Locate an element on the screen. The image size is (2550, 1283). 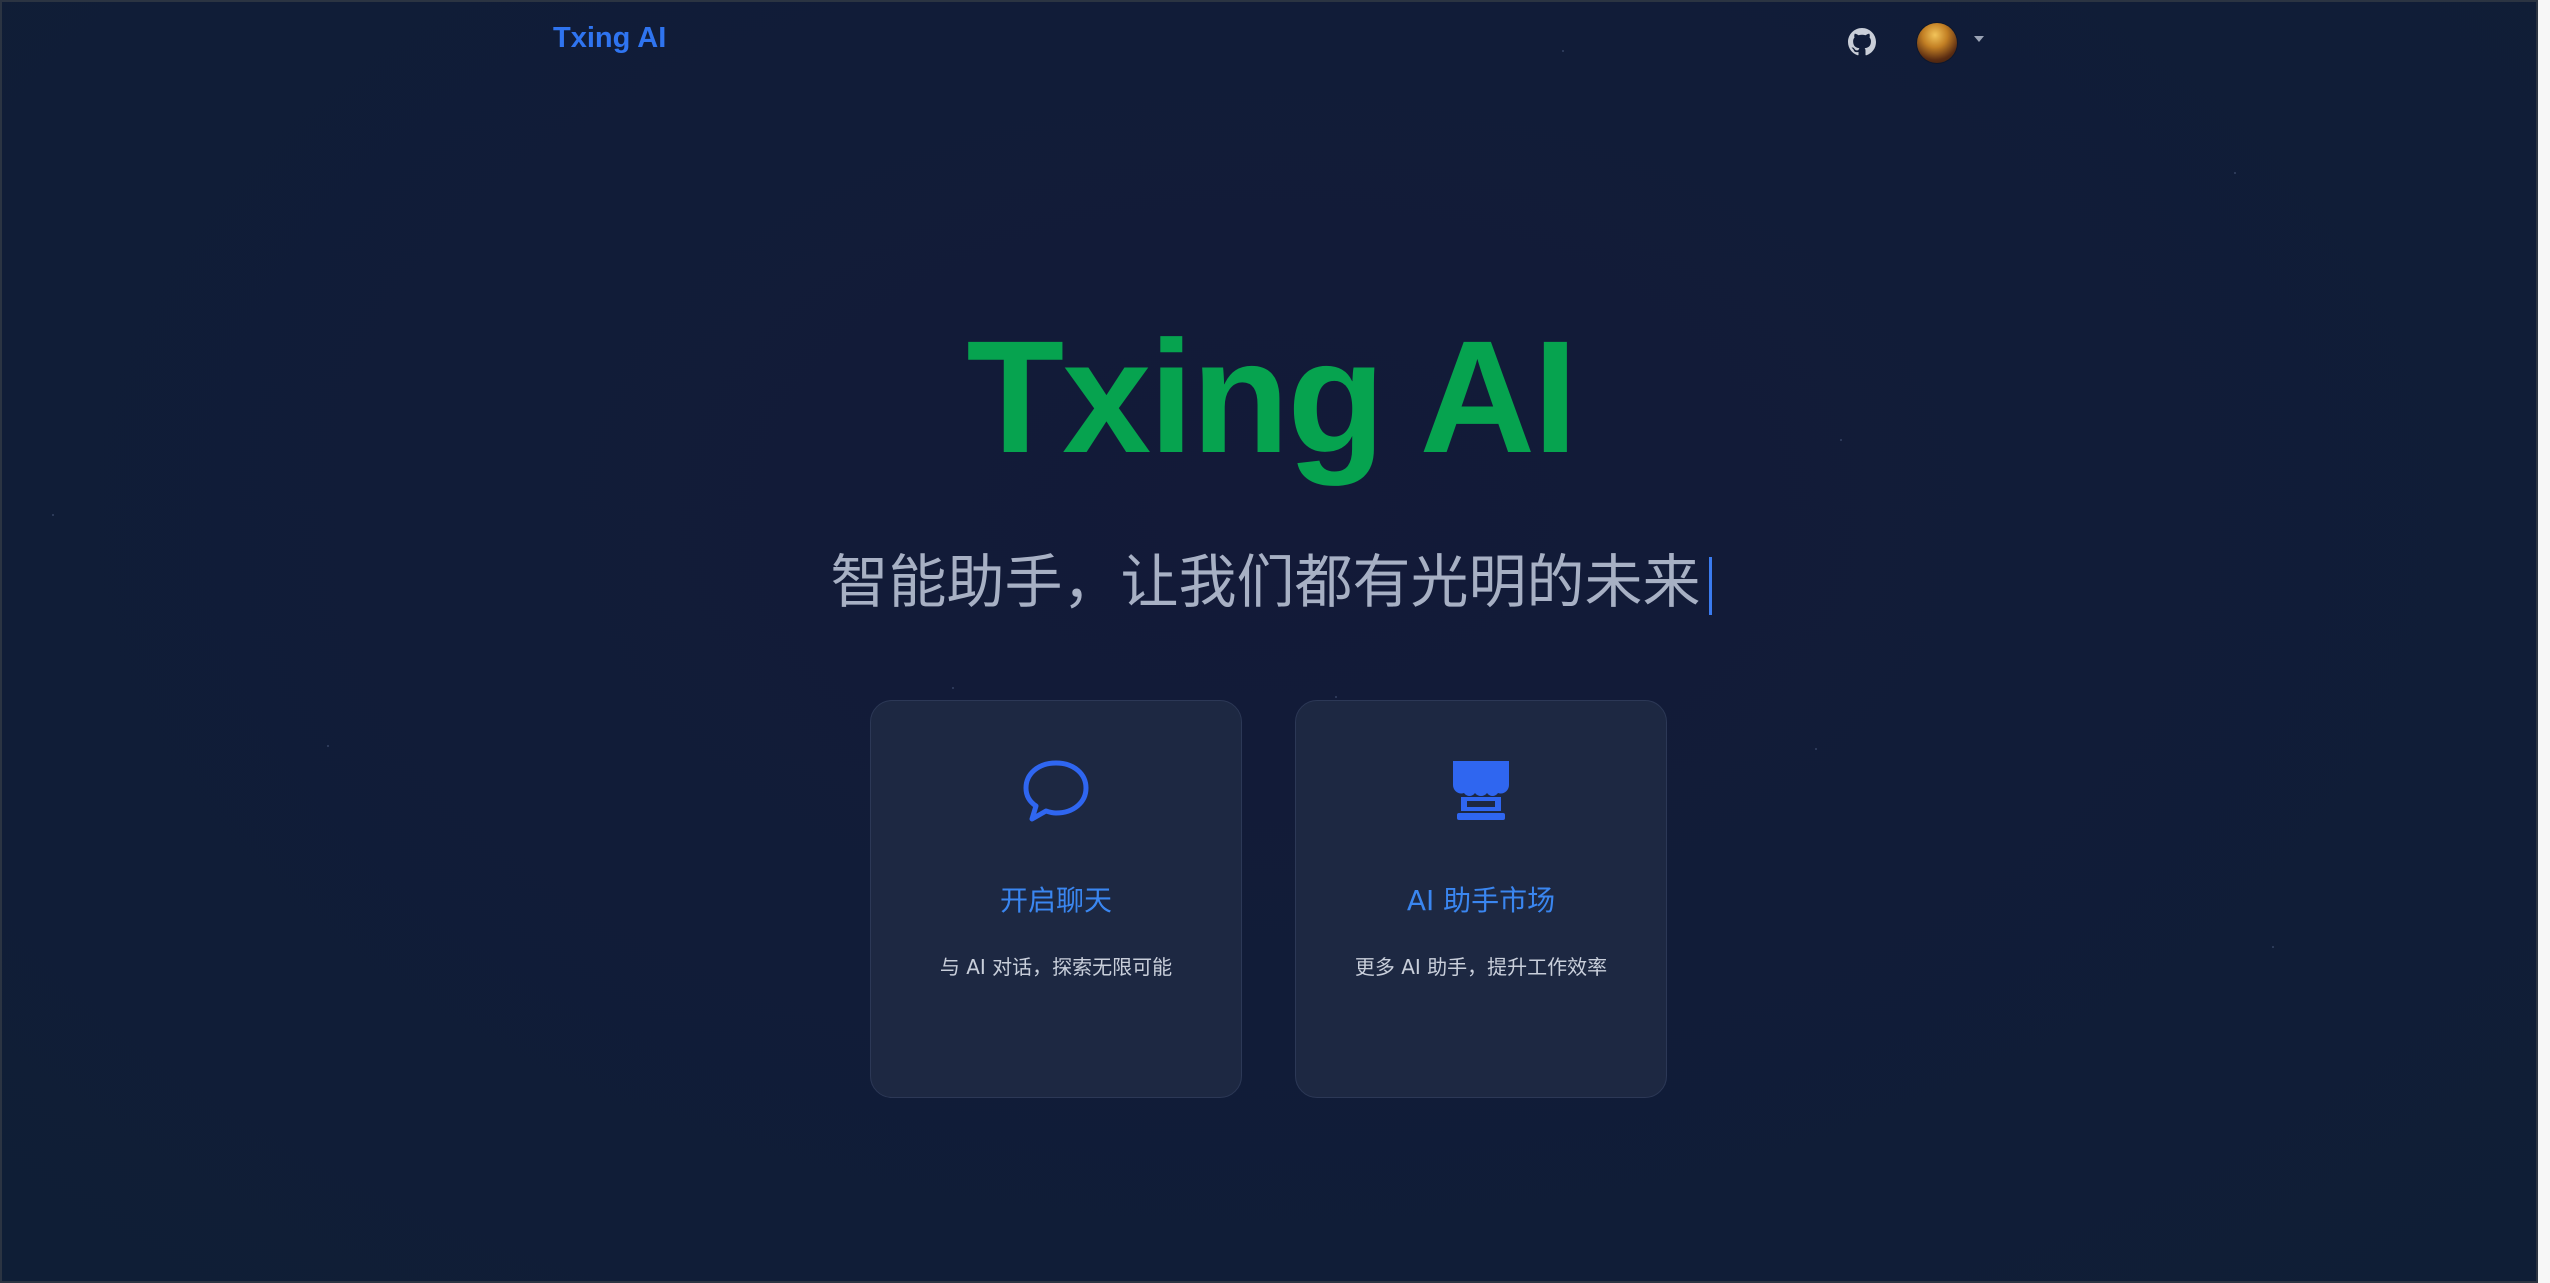
hero-subtitle-text: 智能助手，让我们都有光明的未来 is located at coordinates (1265, 582).